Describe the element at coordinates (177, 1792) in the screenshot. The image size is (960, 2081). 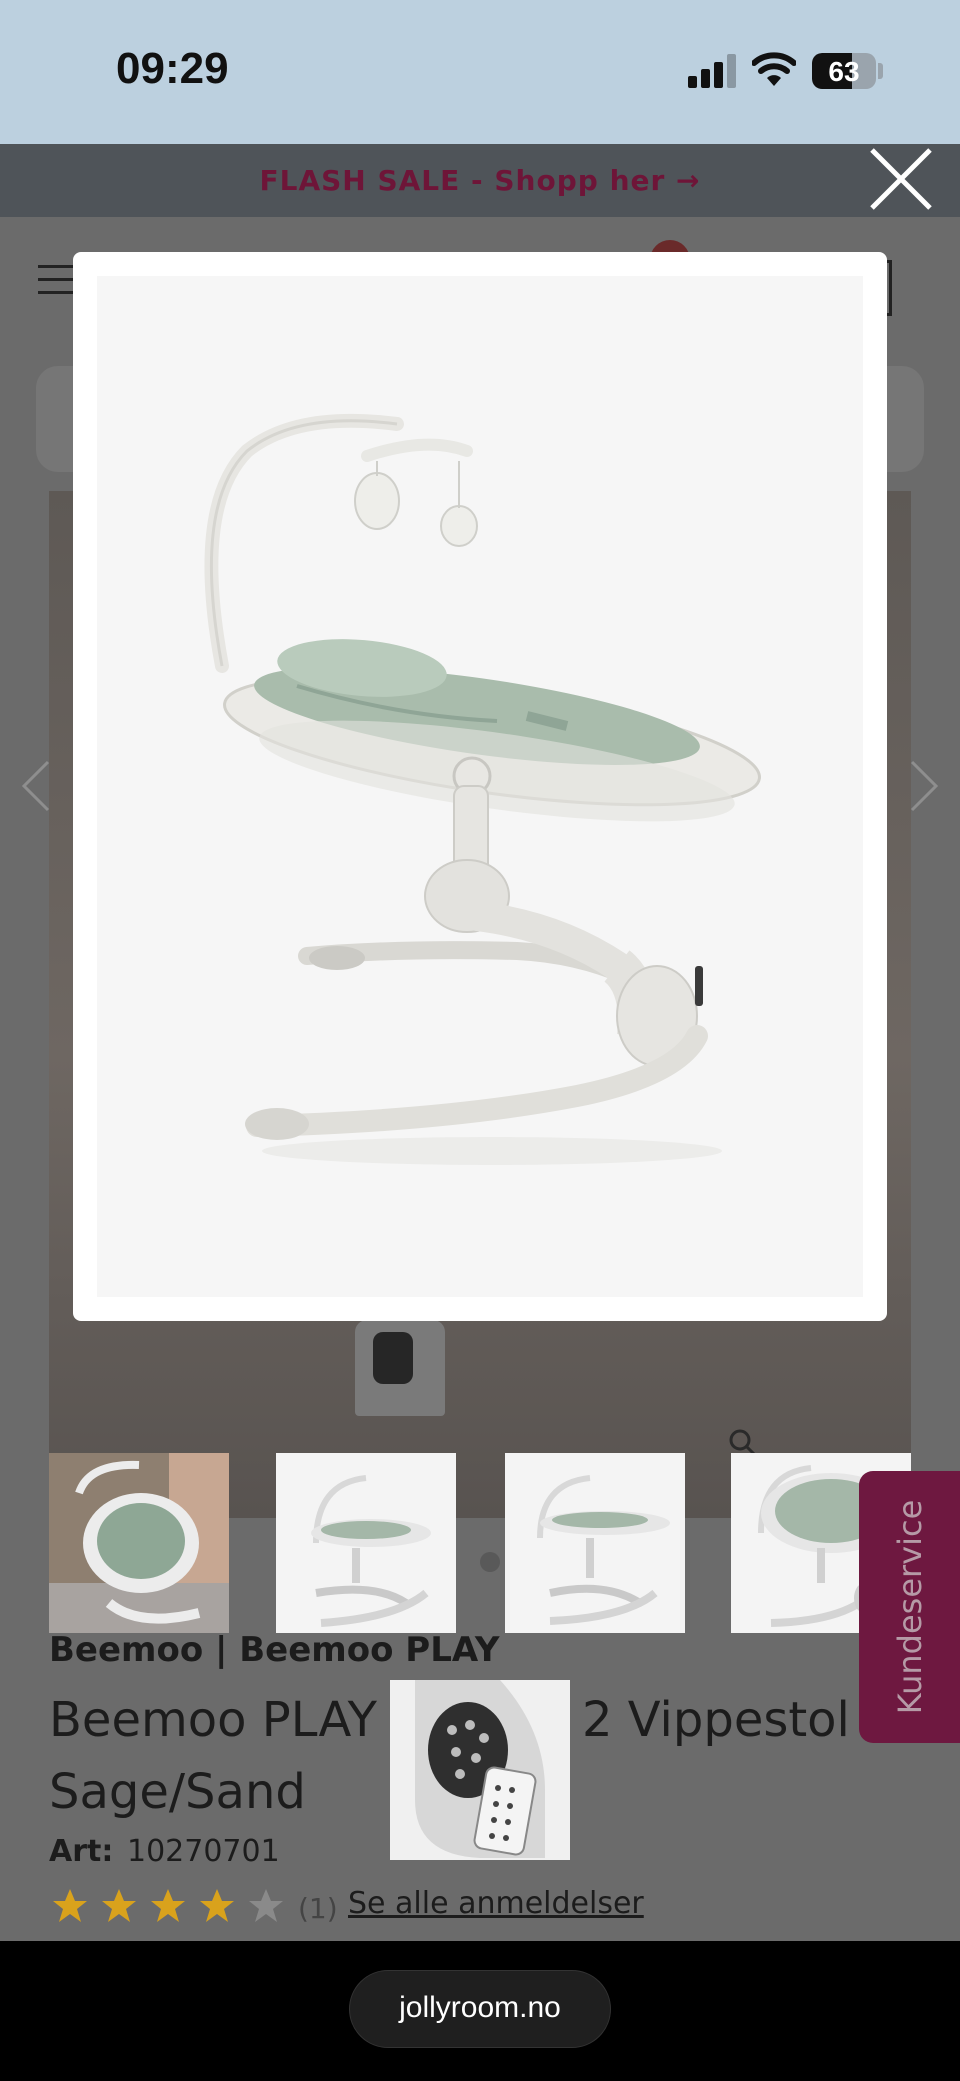
I see `product-title-line2: Sage/Sand` at that location.